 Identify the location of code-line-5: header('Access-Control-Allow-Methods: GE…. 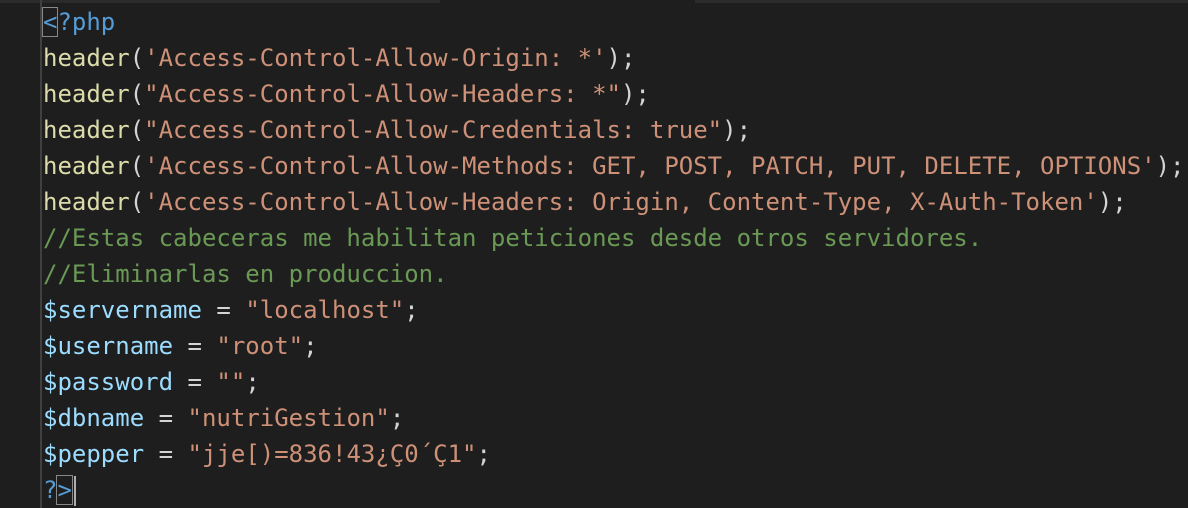
(614, 166).